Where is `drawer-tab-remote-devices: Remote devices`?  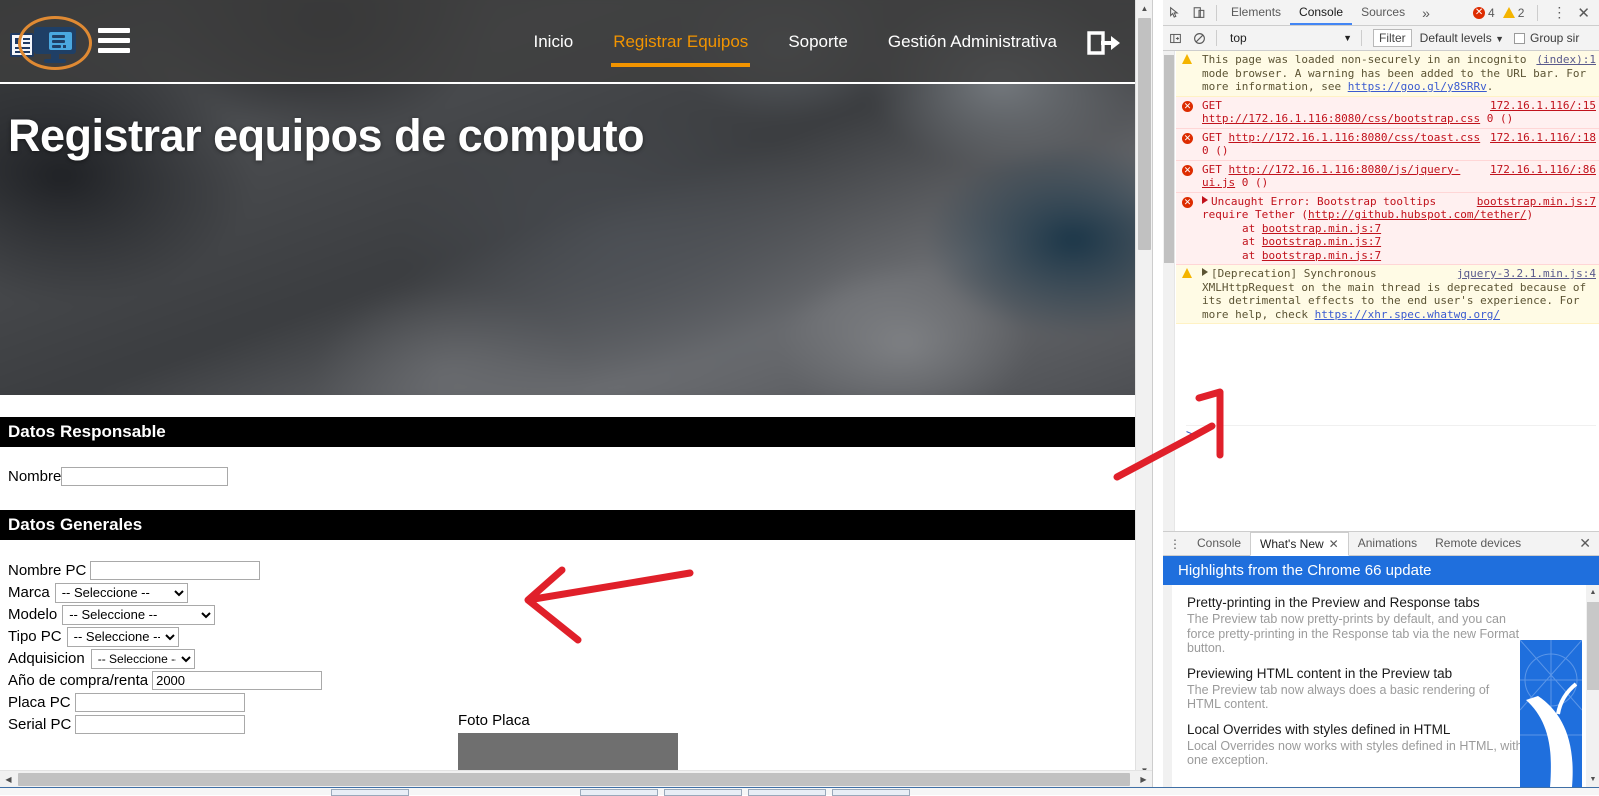
drawer-tab-remote-devices: Remote devices is located at coordinates (1478, 543).